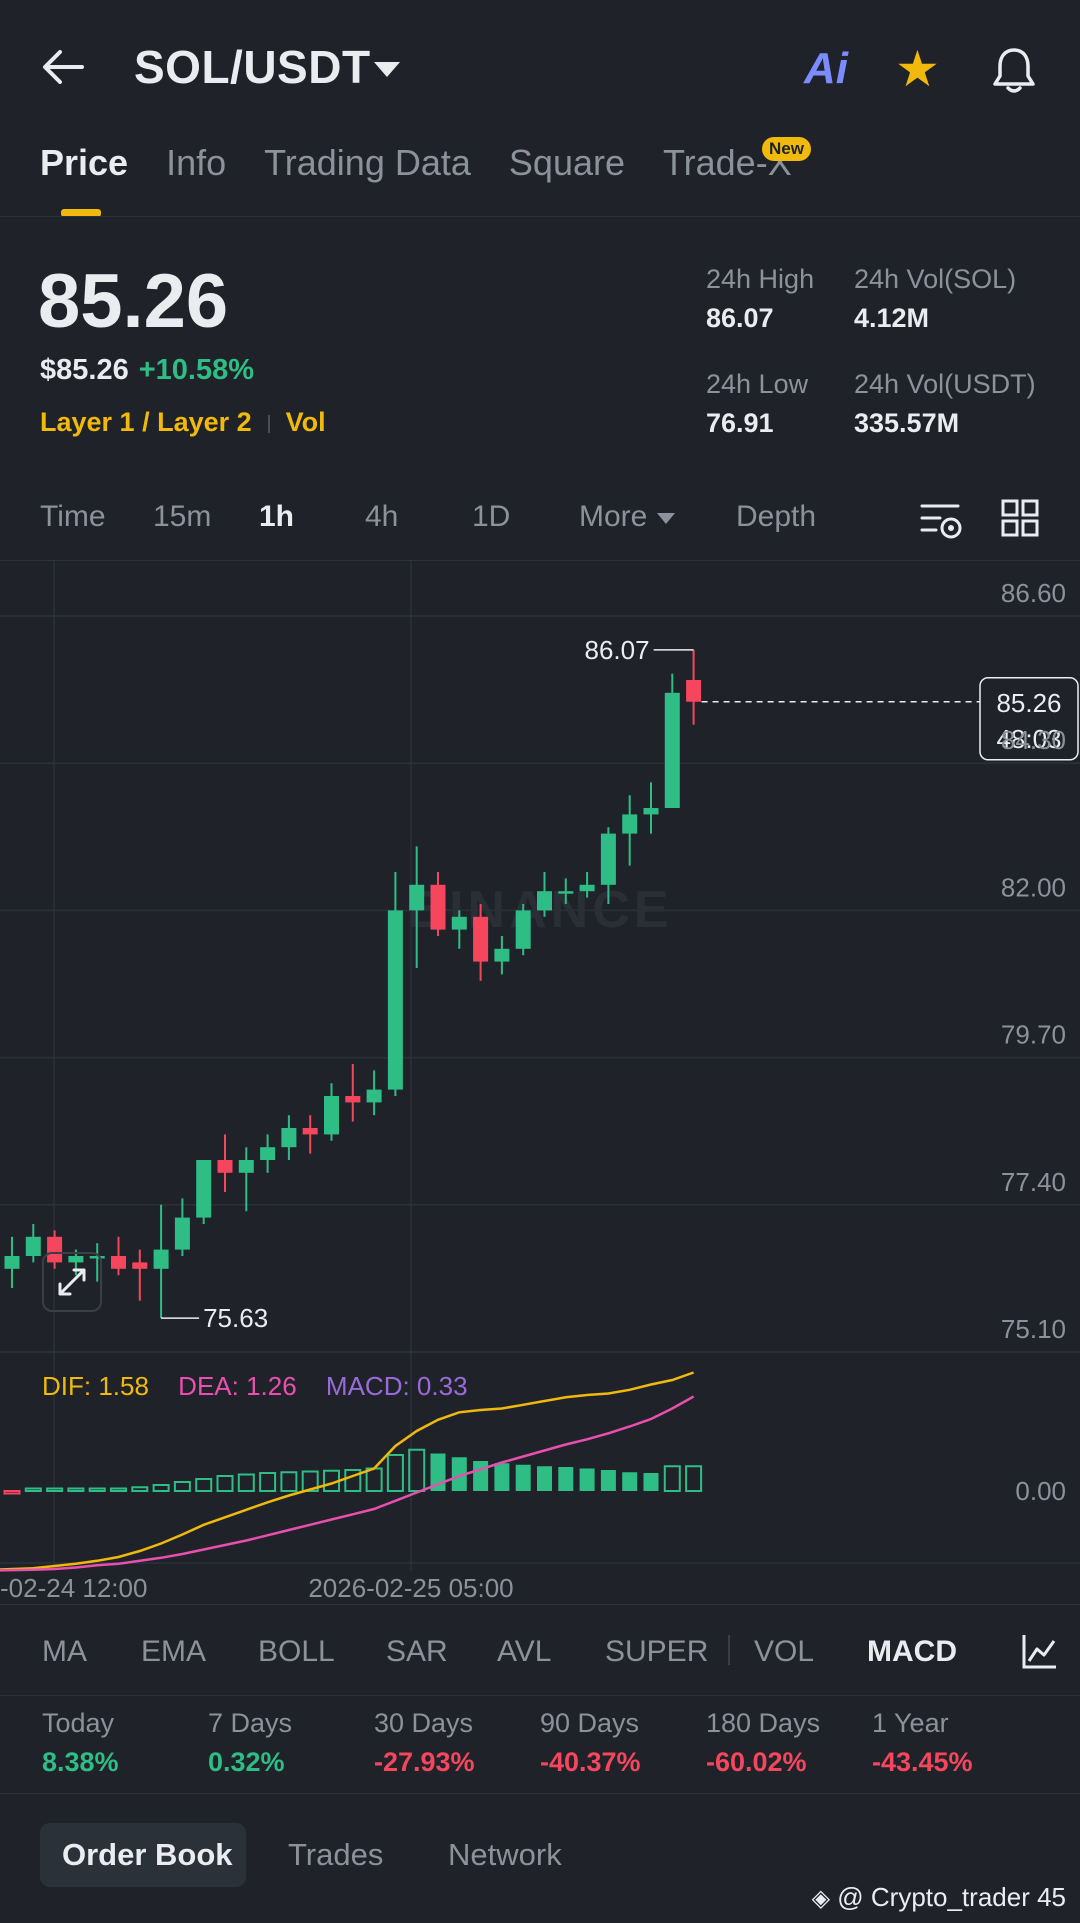 This screenshot has height=1923, width=1080. I want to click on interval-1d: 1D, so click(491, 517).